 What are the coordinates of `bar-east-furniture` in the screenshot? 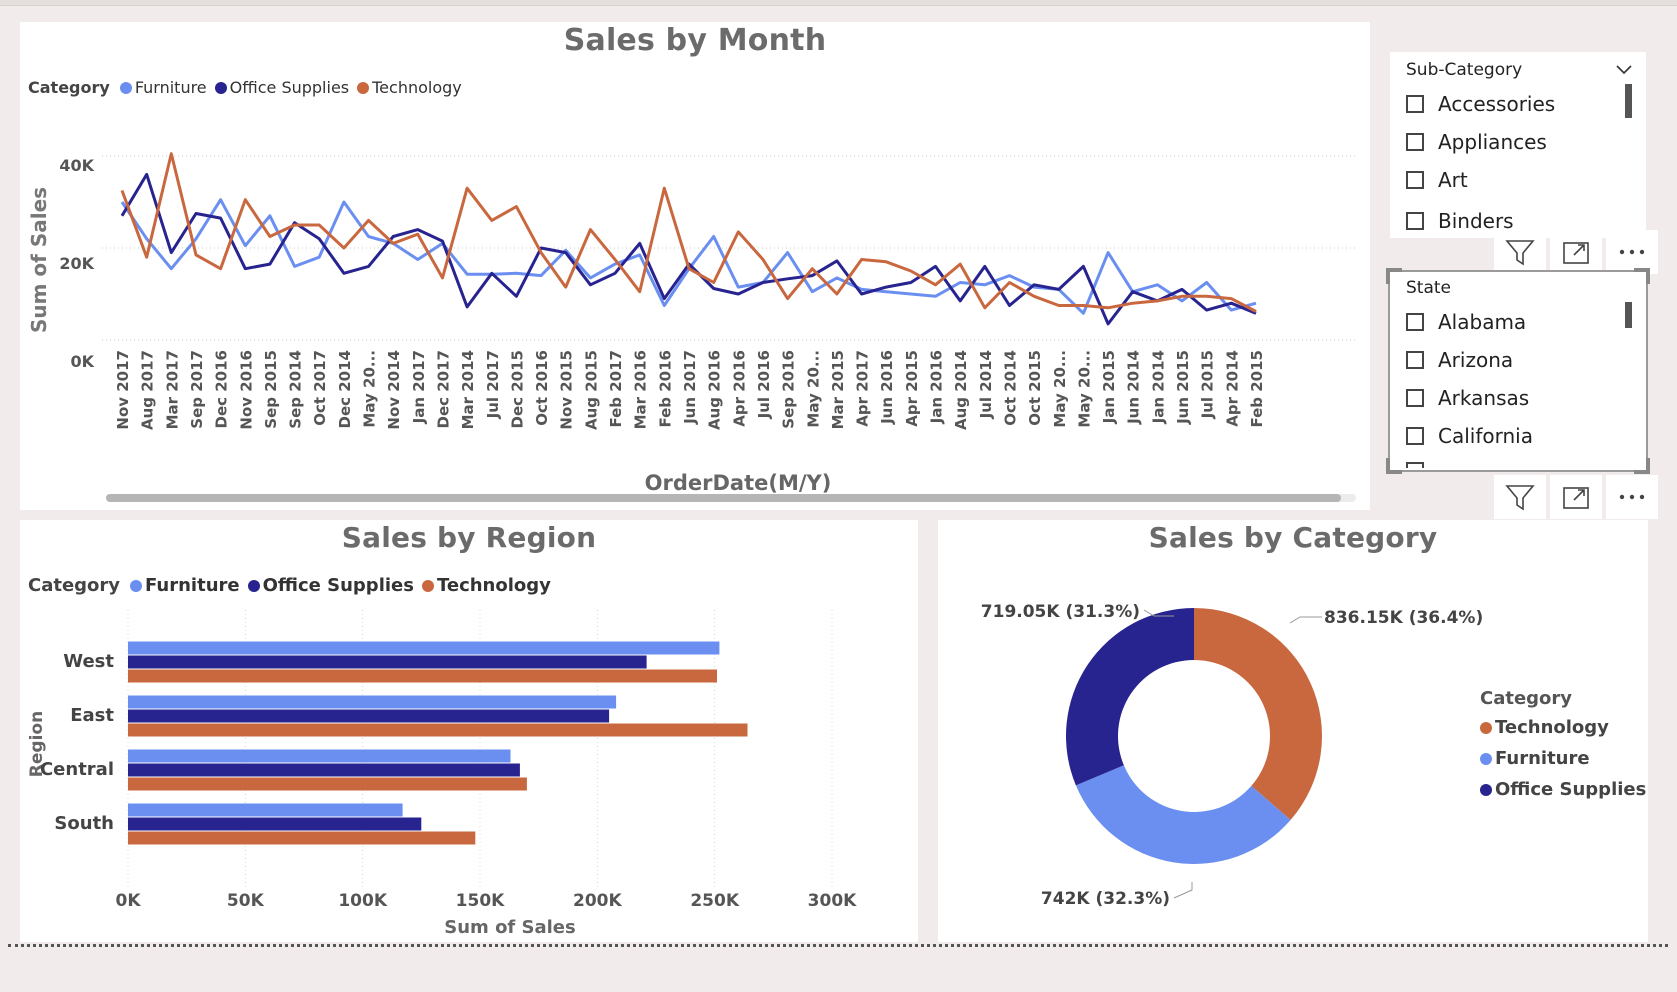 It's located at (372, 702).